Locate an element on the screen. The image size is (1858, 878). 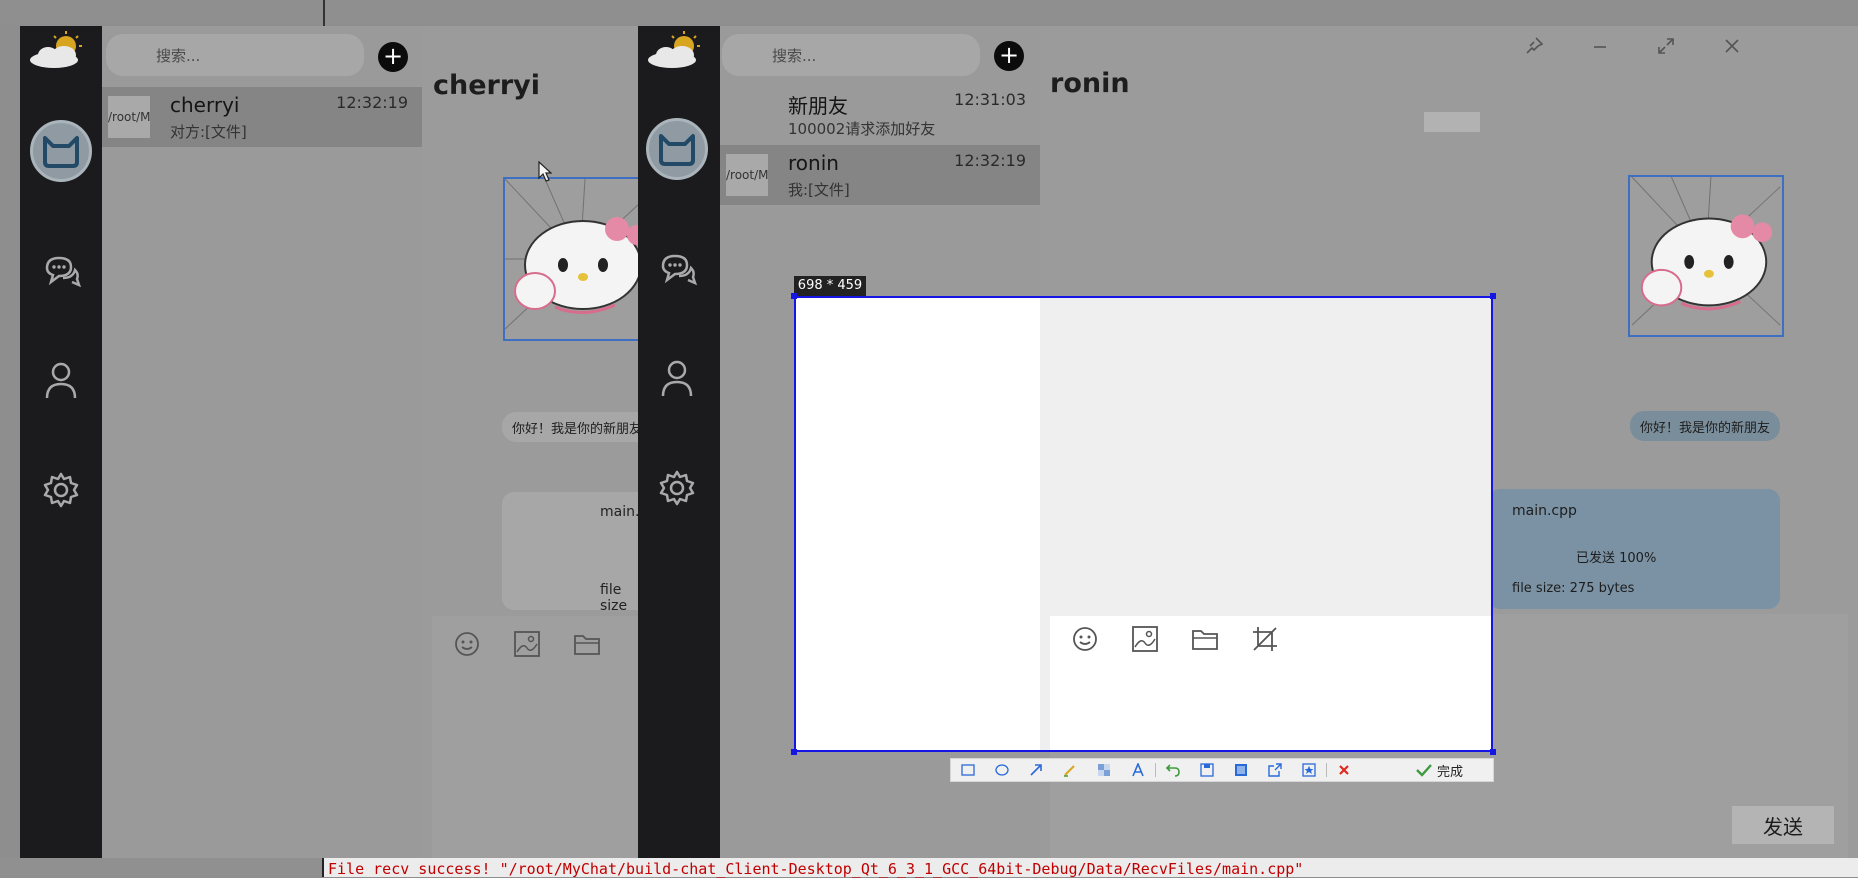
copy-icon is located at coordinates (1241, 770).